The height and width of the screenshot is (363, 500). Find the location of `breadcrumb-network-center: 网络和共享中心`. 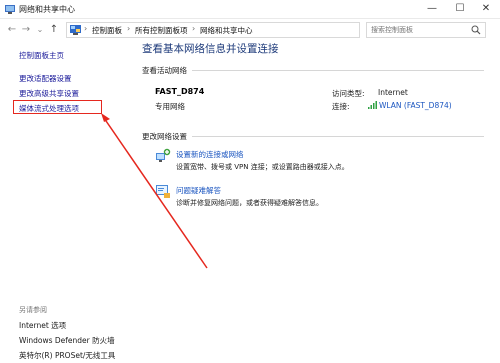

breadcrumb-network-center: 网络和共享中心 is located at coordinates (226, 30).